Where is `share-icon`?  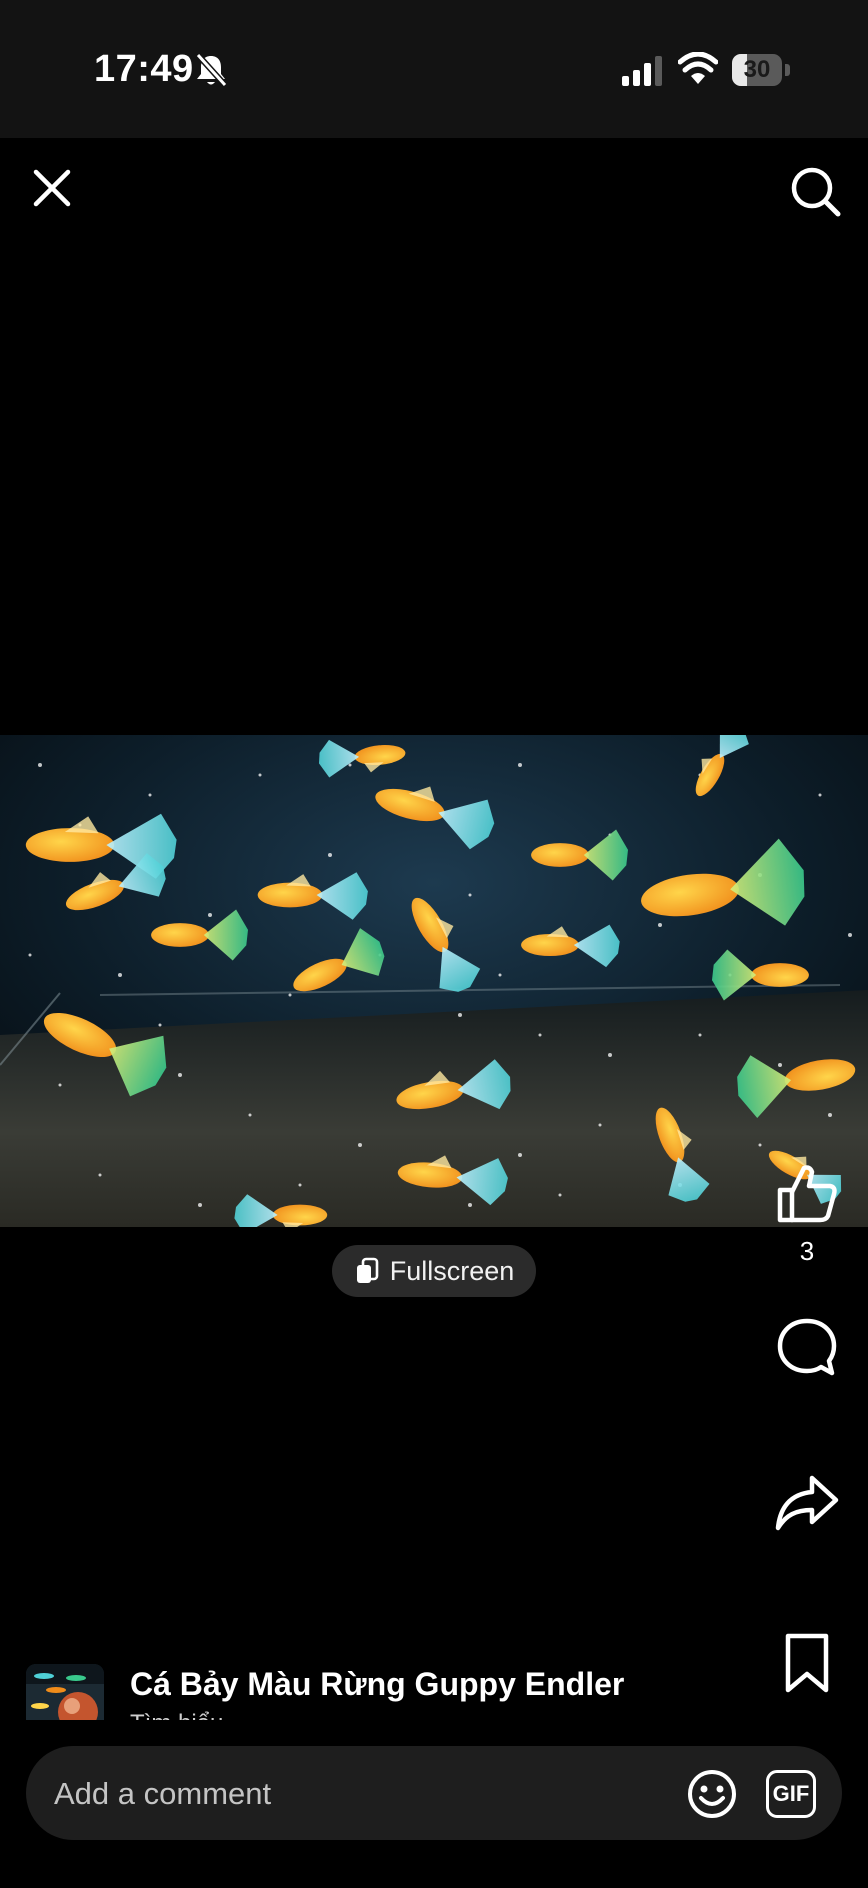
share-icon is located at coordinates (807, 1503).